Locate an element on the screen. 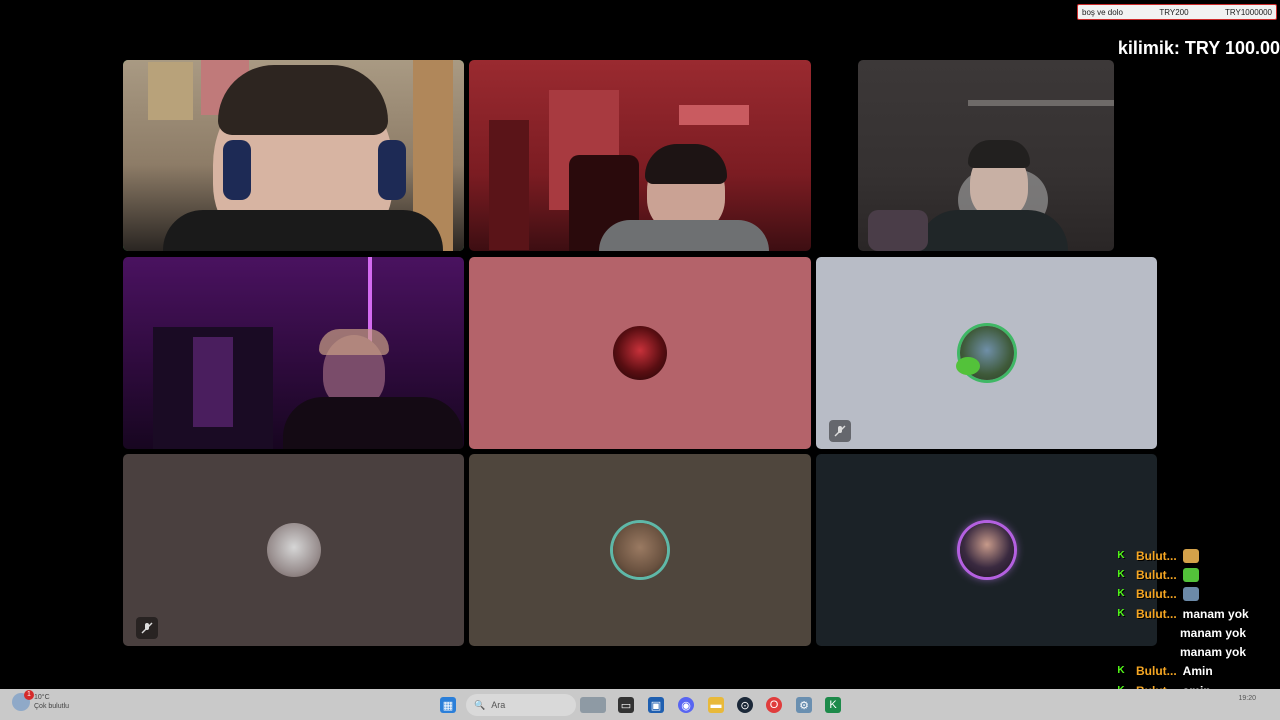 Image resolution: width=1280 pixels, height=720 pixels. store-icon: ▣ is located at coordinates (656, 705).